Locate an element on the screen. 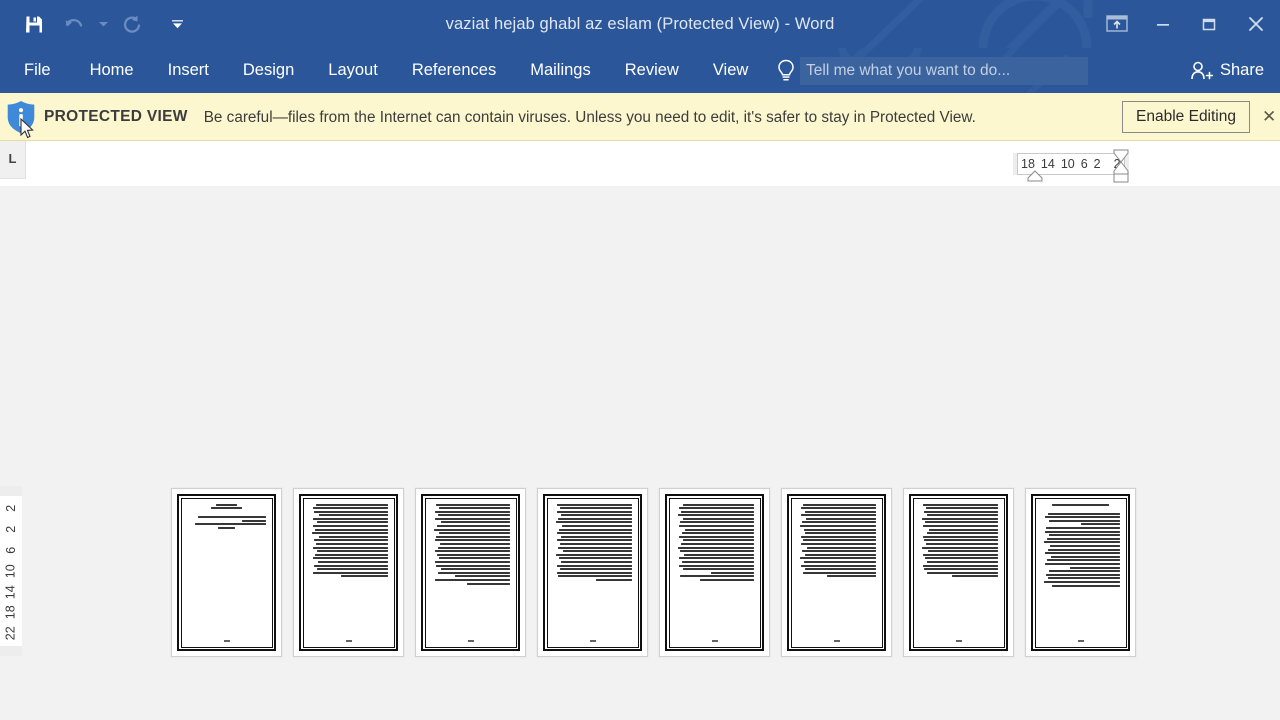 The height and width of the screenshot is (720, 1280). share-button: Share is located at coordinates (1227, 70).